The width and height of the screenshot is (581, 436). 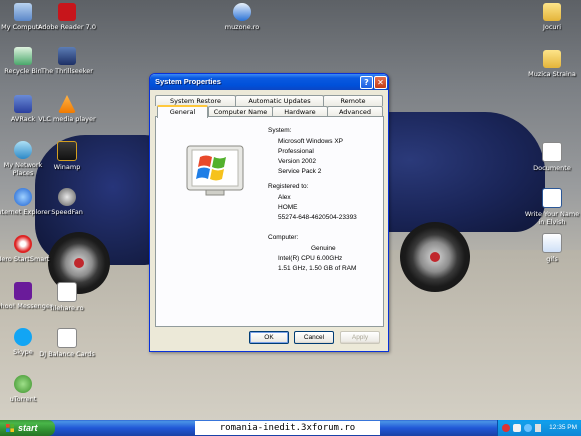 I want to click on help-button: ?, so click(x=366, y=82).